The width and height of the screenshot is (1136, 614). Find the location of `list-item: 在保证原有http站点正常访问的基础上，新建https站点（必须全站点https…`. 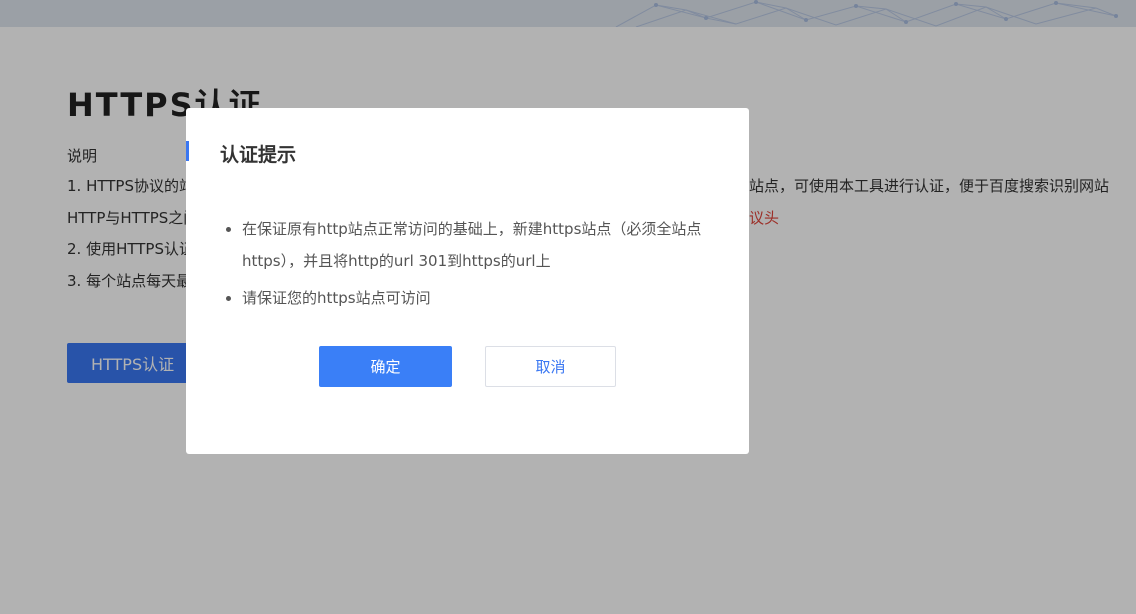

list-item: 在保证原有http站点正常访问的基础上，新建https站点（必须全站点https… is located at coordinates (492, 245).